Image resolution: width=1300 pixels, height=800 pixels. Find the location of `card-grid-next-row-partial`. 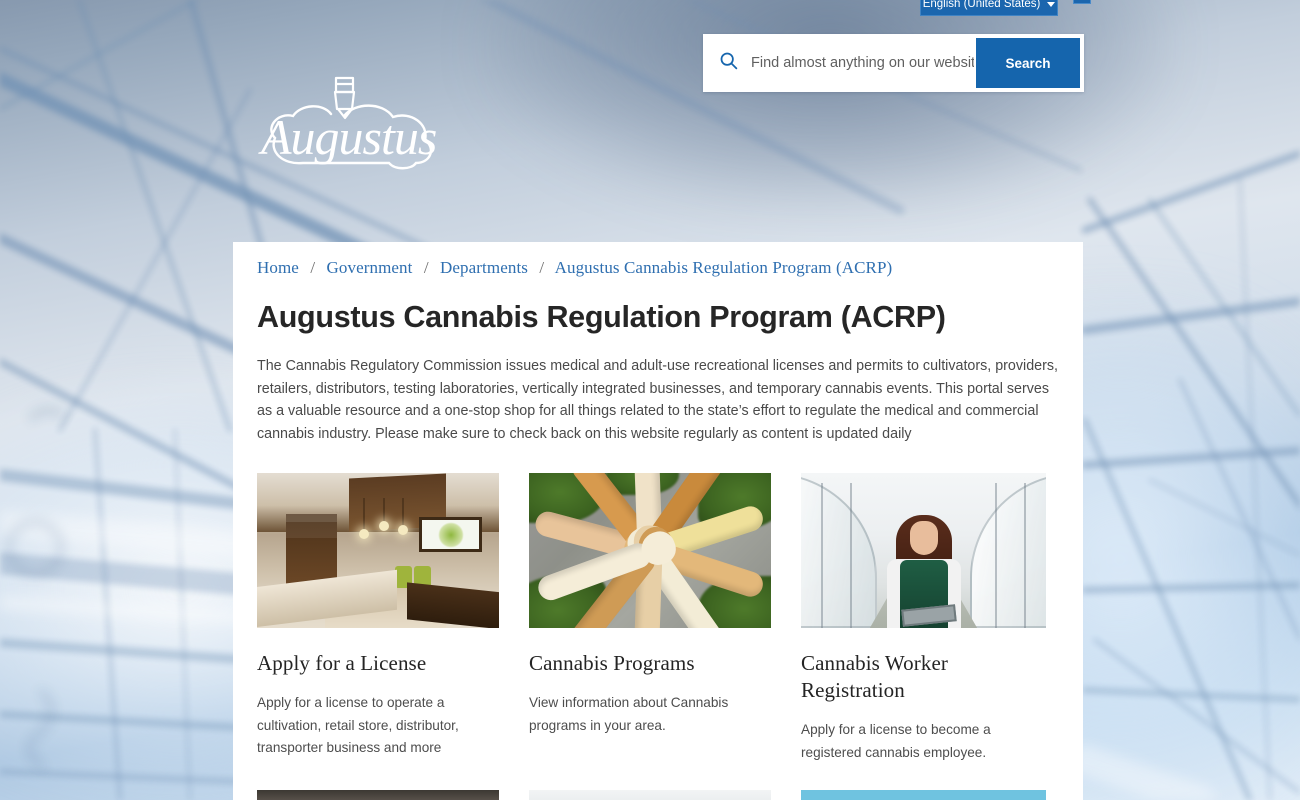

card-grid-next-row-partial is located at coordinates (658, 795).